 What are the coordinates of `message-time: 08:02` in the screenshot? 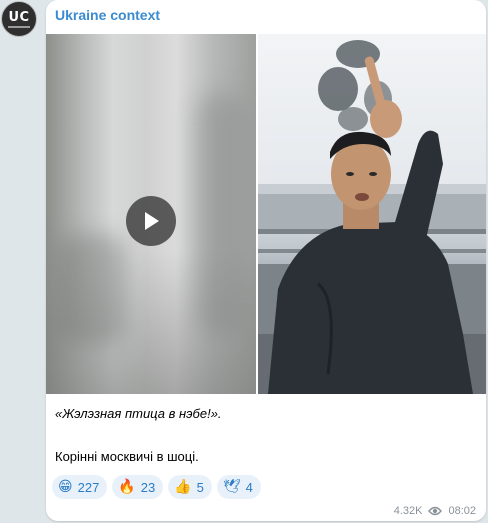 It's located at (462, 511).